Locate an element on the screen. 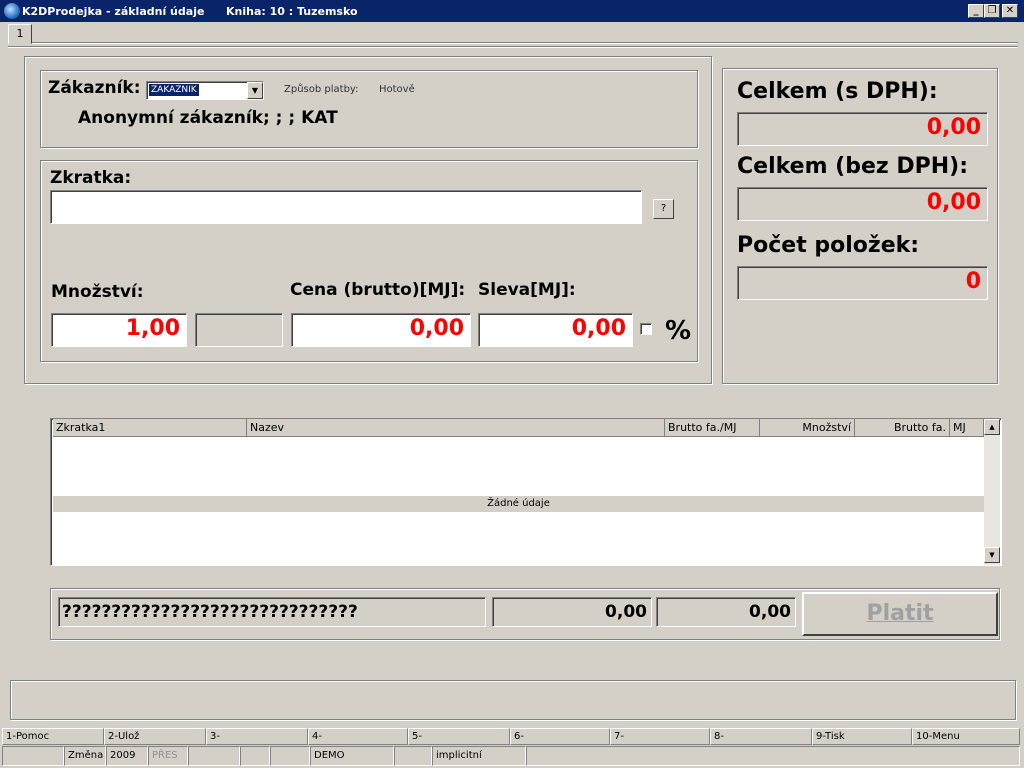 The height and width of the screenshot is (768, 1024). column-header: MJ is located at coordinates (967, 428).